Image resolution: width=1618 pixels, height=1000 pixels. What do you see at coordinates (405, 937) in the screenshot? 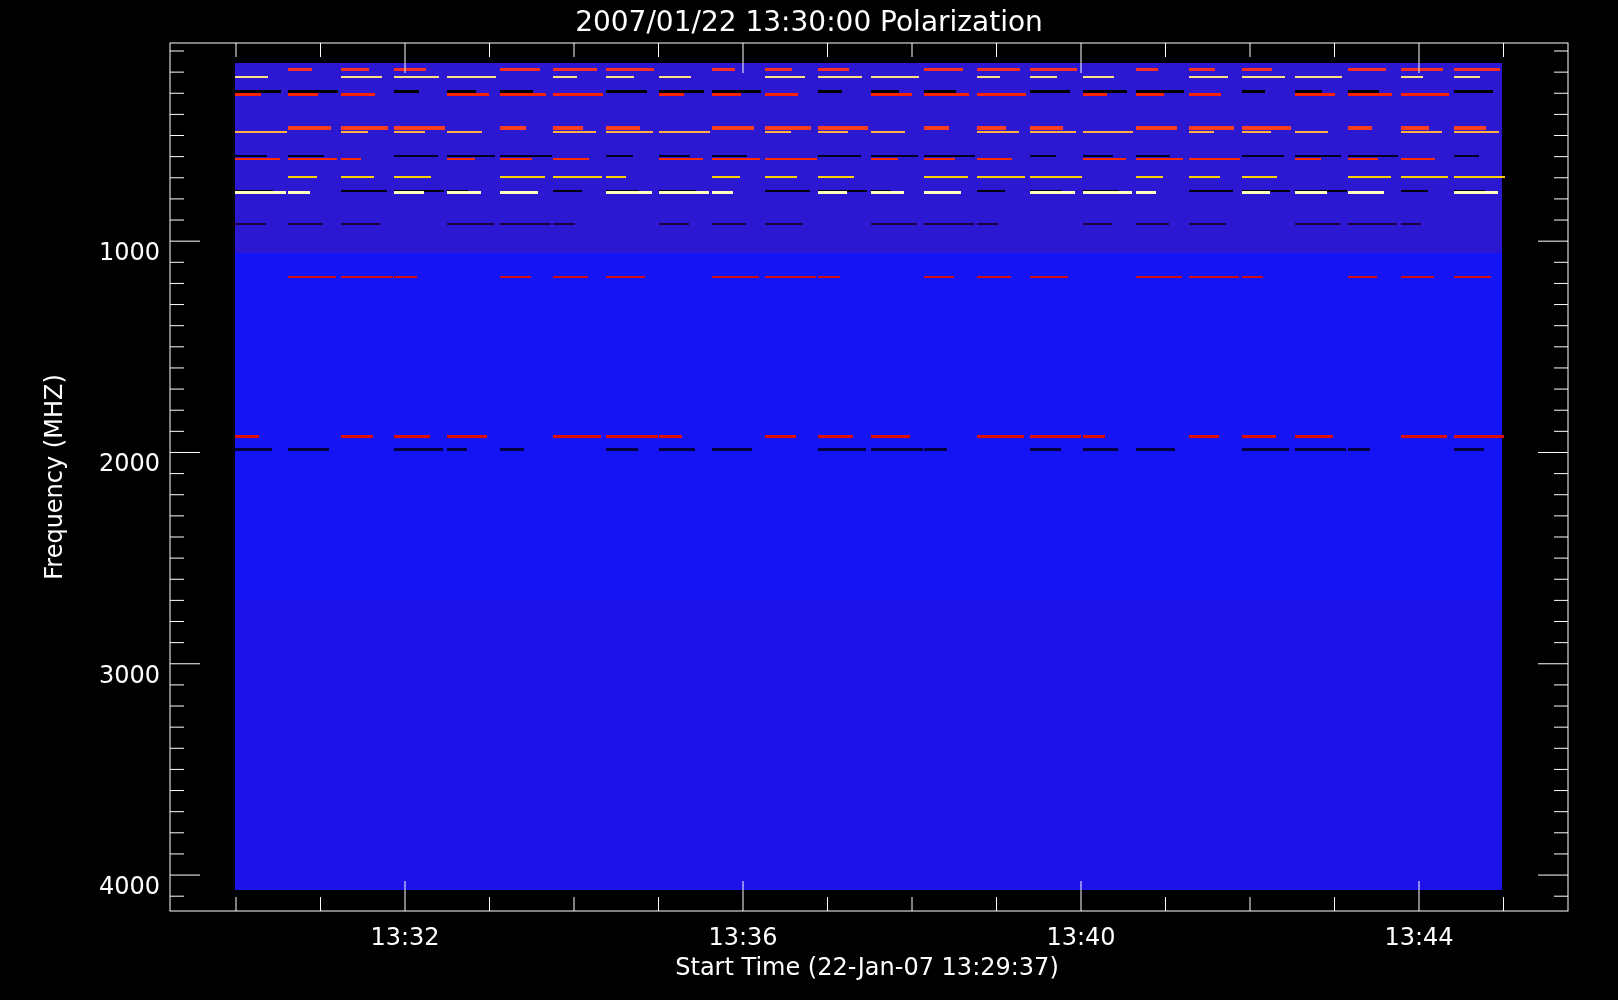
I see `x-tick-label: 13:32` at bounding box center [405, 937].